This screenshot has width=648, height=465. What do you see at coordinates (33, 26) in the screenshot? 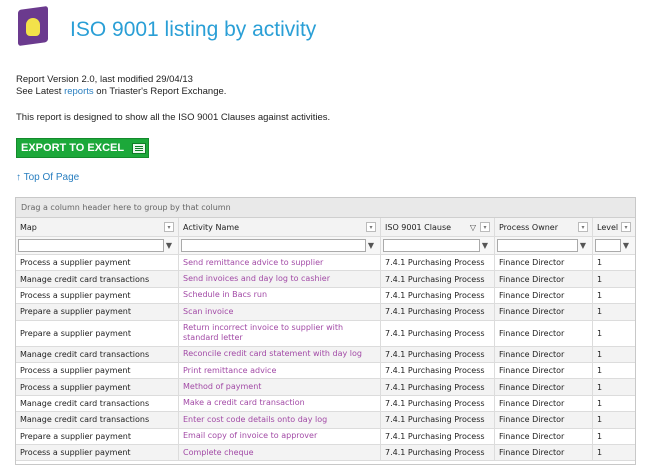
I see `triaster-logo-icon` at bounding box center [33, 26].